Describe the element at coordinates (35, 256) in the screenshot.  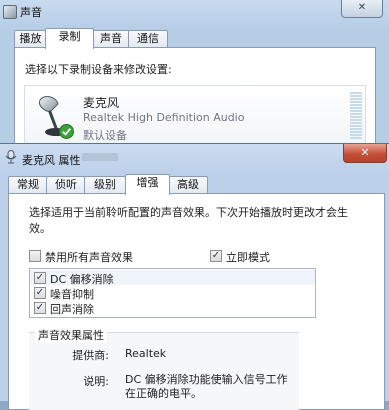
I see `disable-all-checkbox` at that location.